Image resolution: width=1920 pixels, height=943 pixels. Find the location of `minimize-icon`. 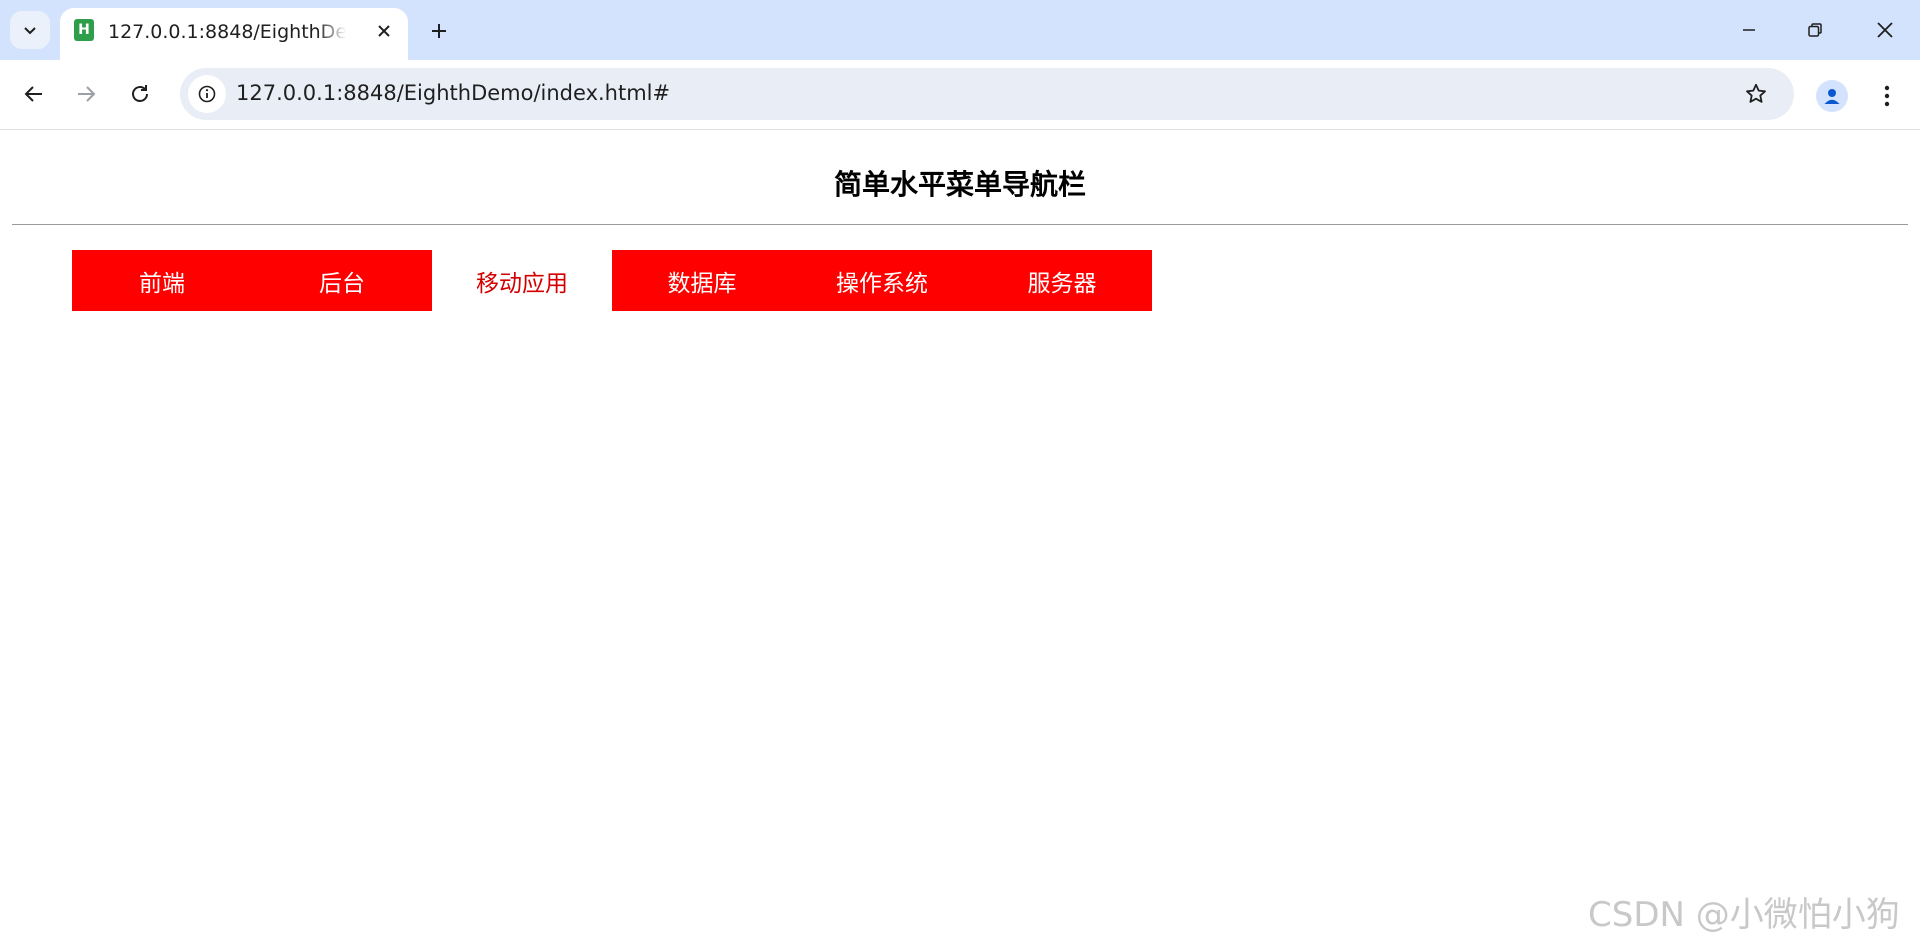

minimize-icon is located at coordinates (1749, 30).